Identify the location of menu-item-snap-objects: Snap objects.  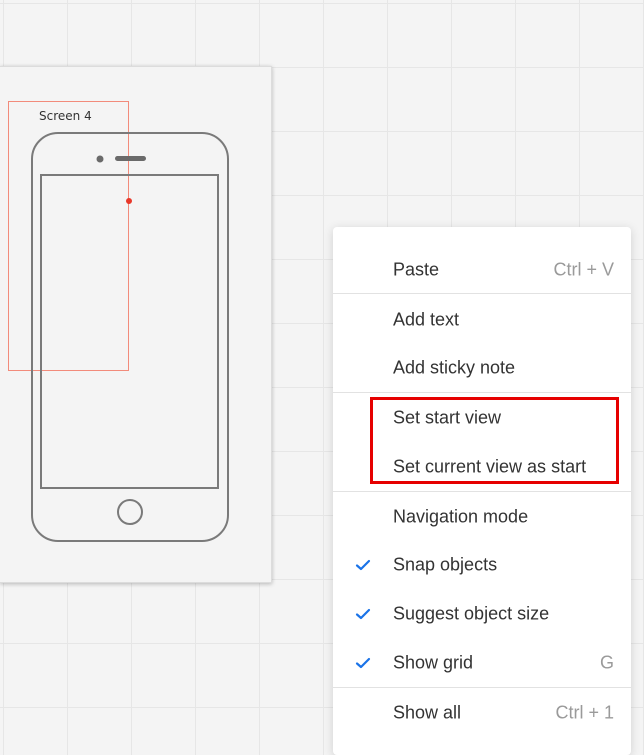
(482, 564).